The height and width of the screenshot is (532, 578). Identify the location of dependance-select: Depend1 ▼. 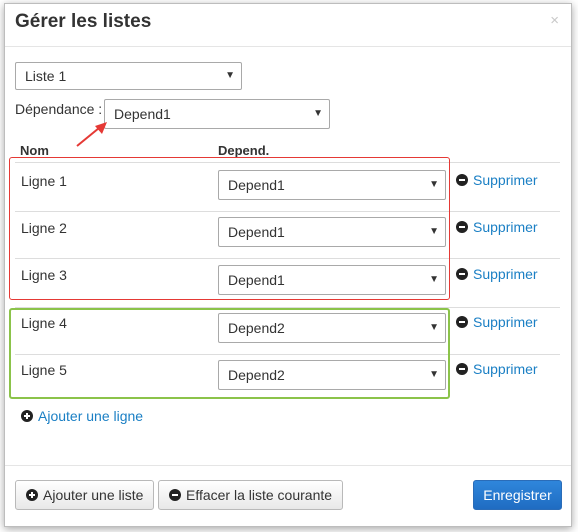
(217, 114).